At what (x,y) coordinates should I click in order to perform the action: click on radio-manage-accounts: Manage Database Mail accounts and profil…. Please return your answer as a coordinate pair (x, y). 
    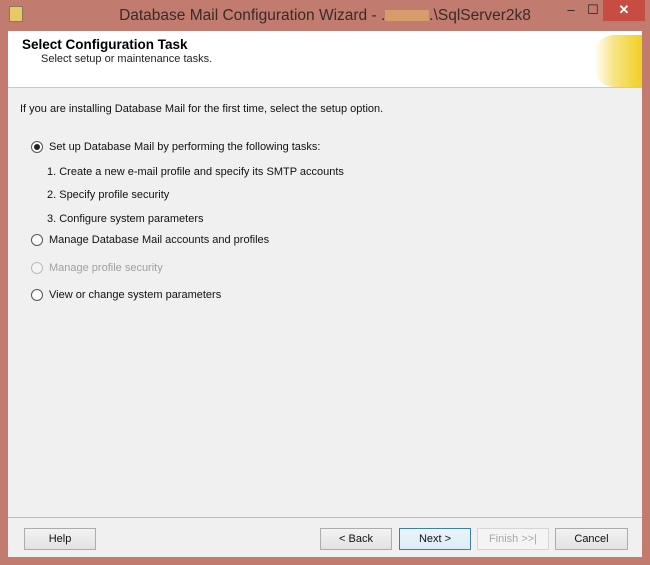
    Looking at the image, I should click on (150, 240).